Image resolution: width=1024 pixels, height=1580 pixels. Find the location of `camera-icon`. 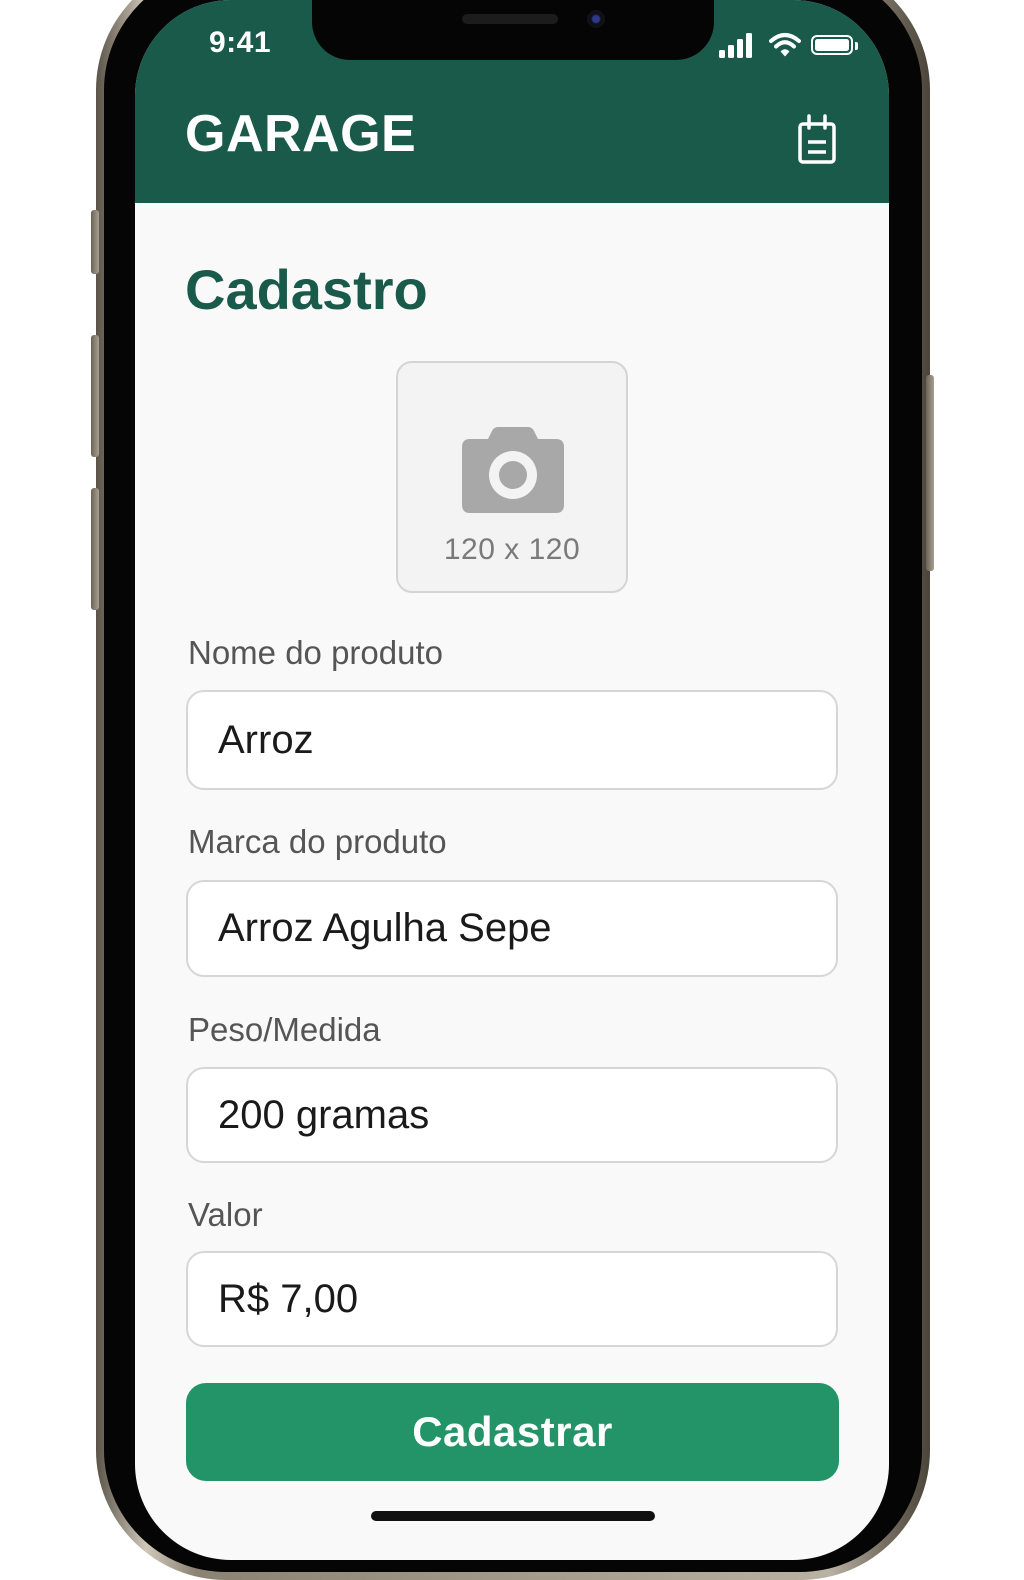

camera-icon is located at coordinates (513, 470).